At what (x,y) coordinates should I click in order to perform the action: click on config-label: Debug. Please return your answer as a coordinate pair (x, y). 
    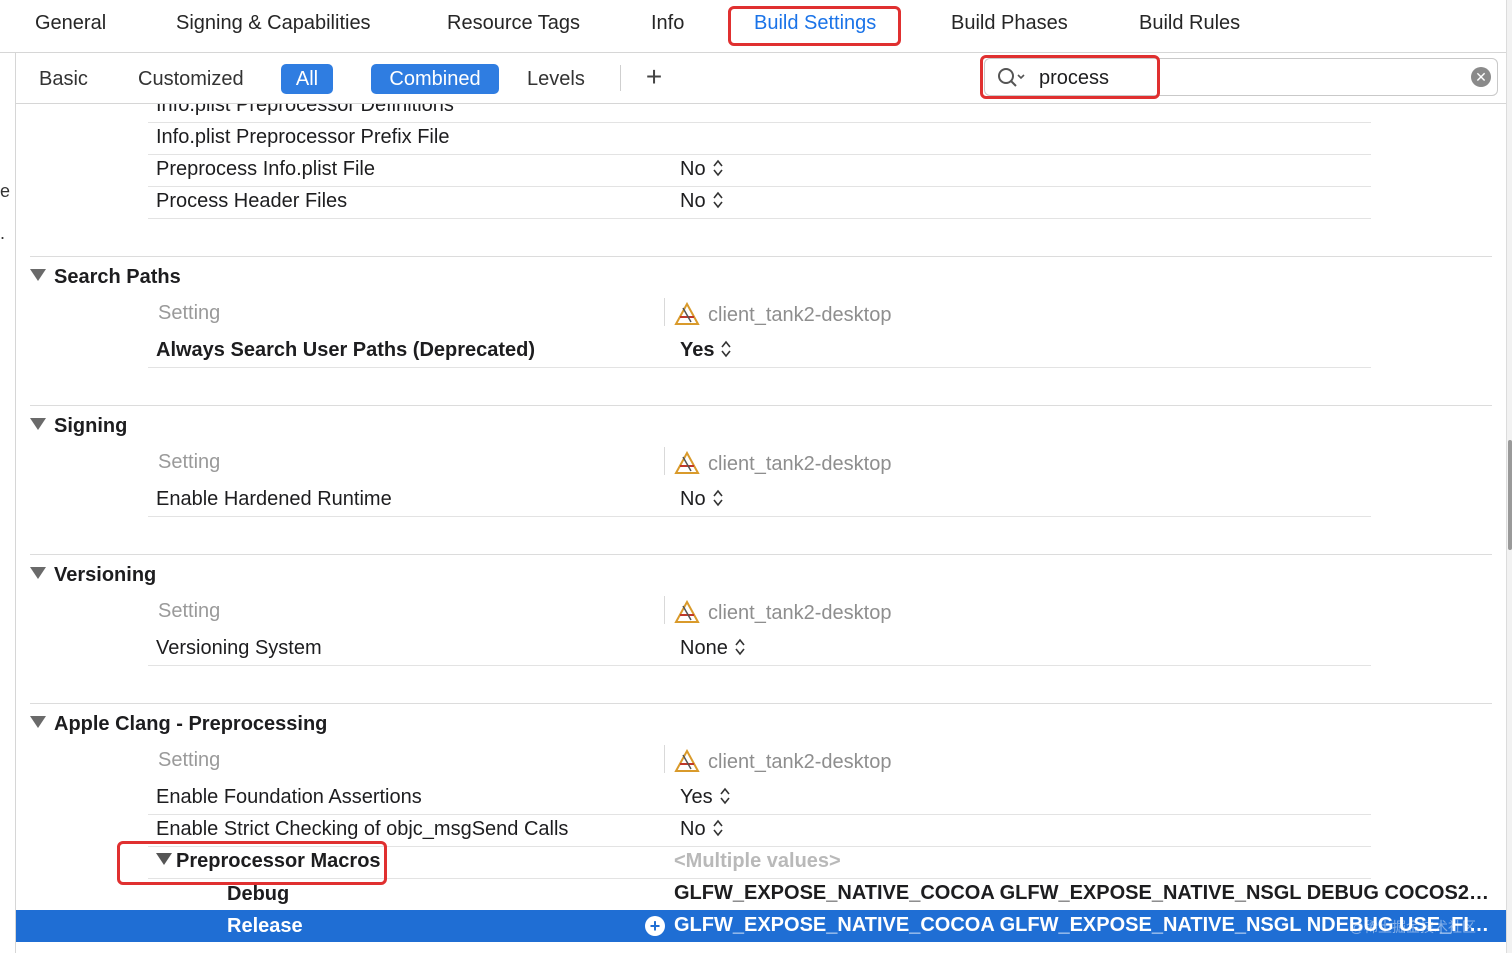
    Looking at the image, I should click on (258, 894).